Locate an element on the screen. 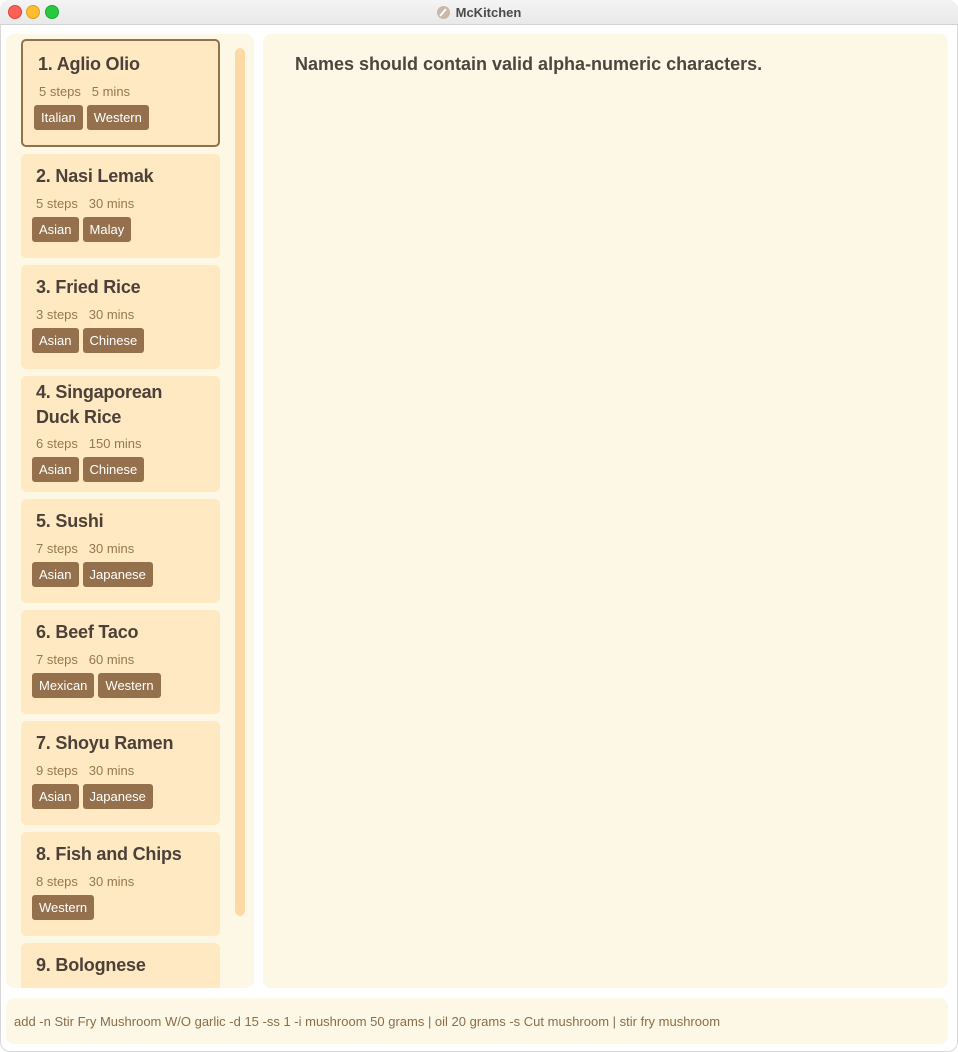 The height and width of the screenshot is (1052, 958). recipe-card: 5. Sushi 7 steps 30 mins Asian Japanese is located at coordinates (120, 551).